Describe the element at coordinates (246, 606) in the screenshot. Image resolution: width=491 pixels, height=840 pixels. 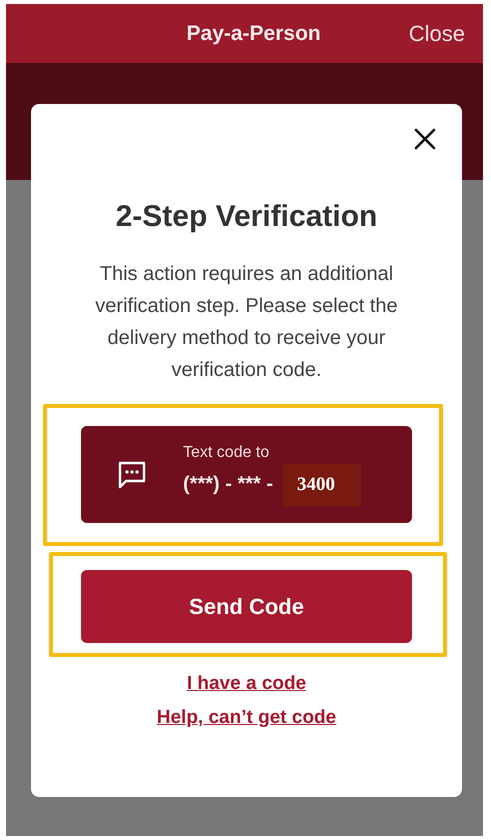
I see `send-code-button: Send Code` at that location.